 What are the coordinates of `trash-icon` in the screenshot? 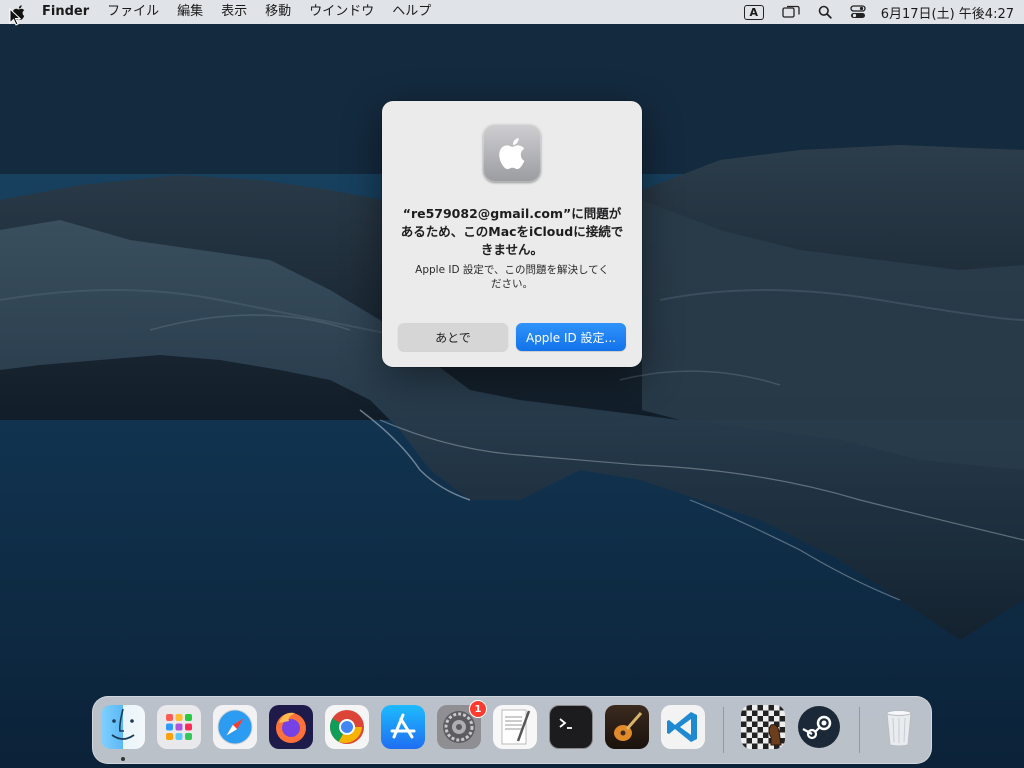 It's located at (899, 727).